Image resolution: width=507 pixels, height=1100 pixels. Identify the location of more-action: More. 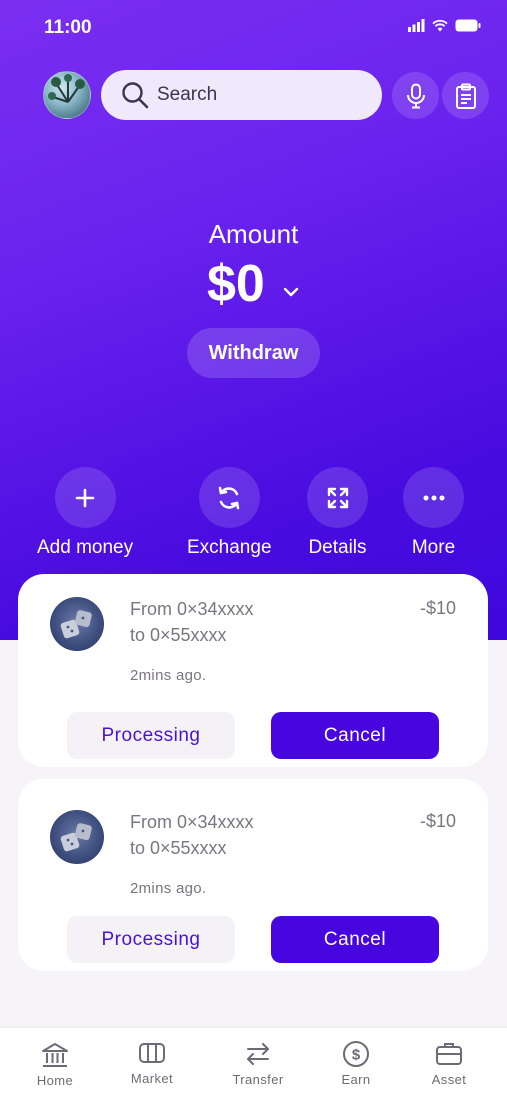
(433, 513).